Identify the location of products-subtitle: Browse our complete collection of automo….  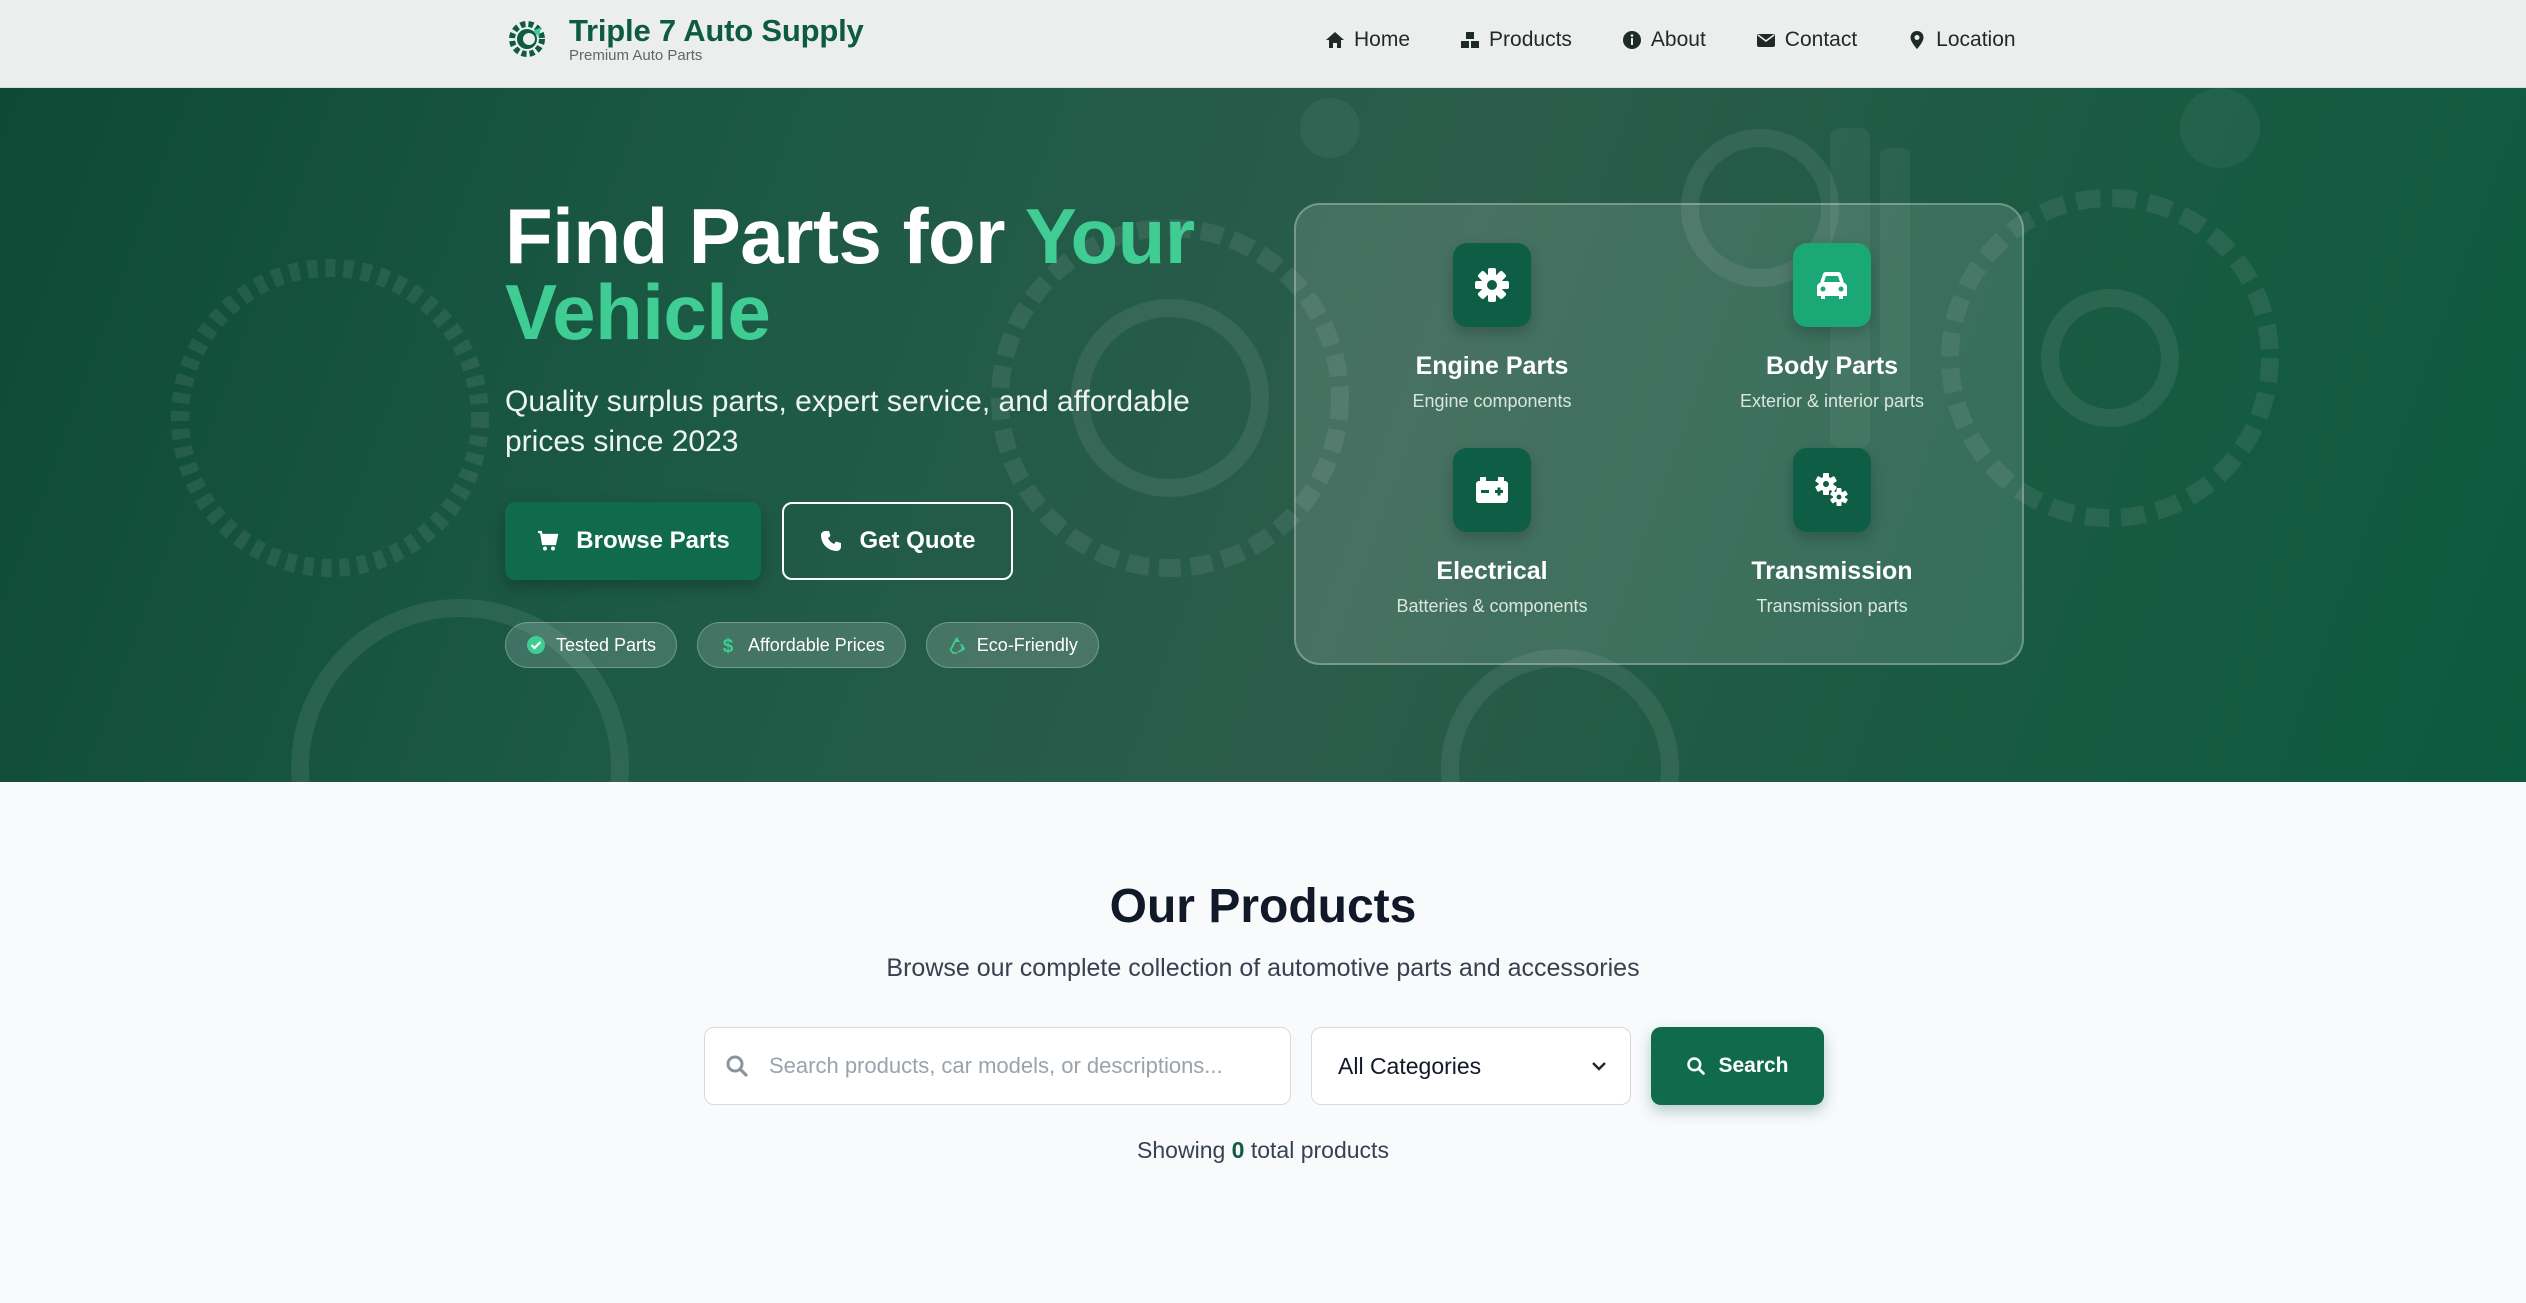
(1263, 968).